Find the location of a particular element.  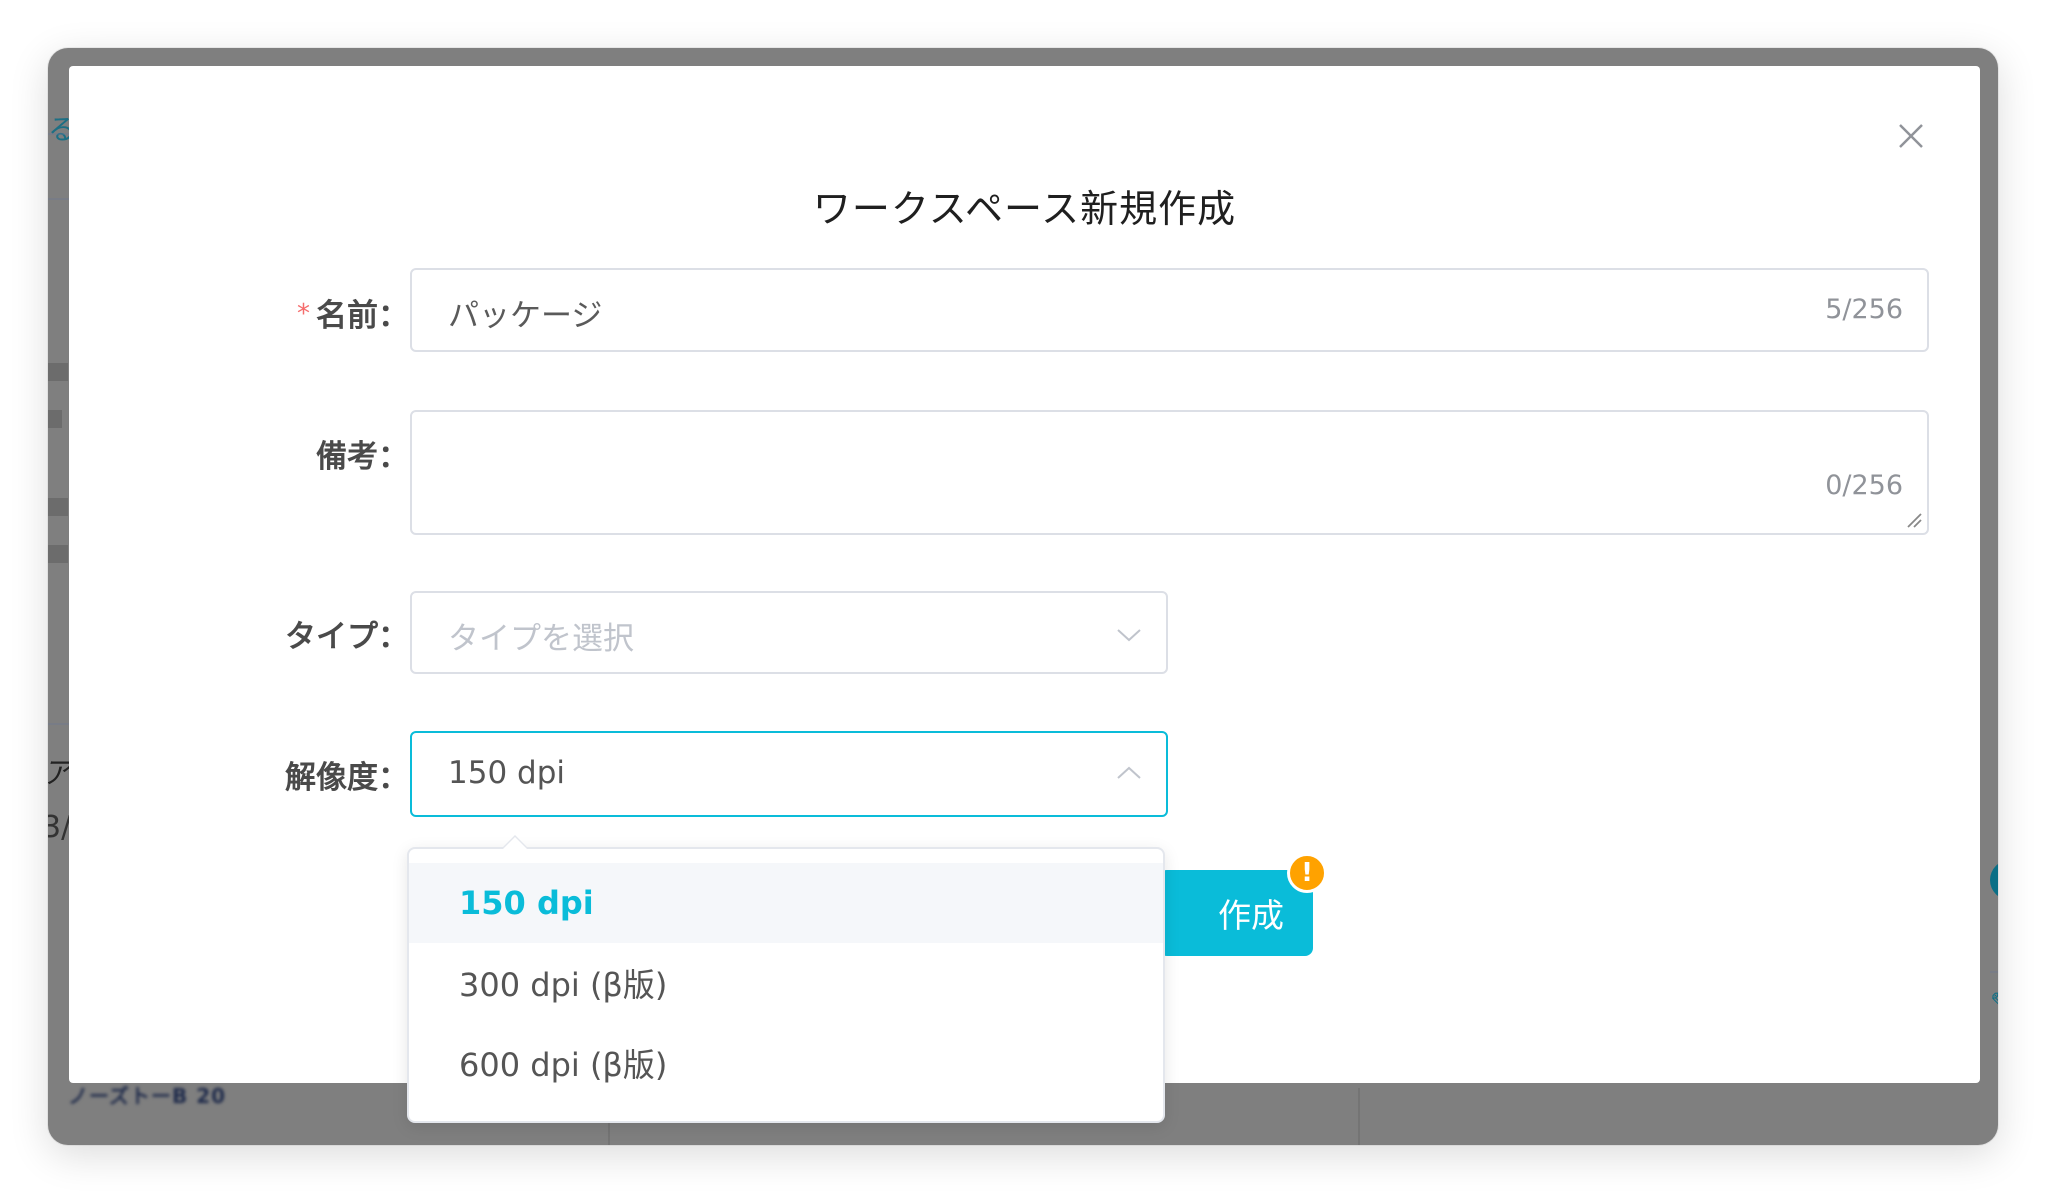

name-input: パッケージ 5/256 is located at coordinates (1169, 310).